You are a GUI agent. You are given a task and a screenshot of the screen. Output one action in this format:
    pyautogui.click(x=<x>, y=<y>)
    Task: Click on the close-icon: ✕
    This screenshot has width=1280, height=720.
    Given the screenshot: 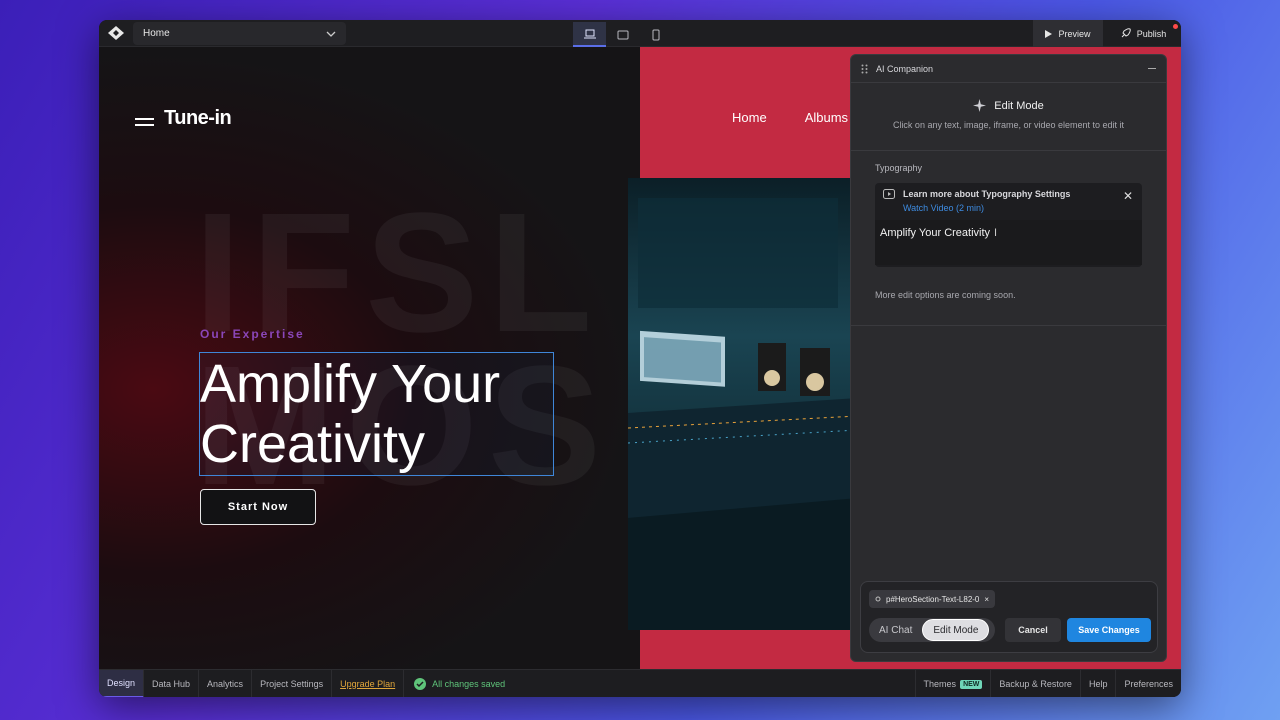 What is the action you would take?
    pyautogui.click(x=1128, y=196)
    